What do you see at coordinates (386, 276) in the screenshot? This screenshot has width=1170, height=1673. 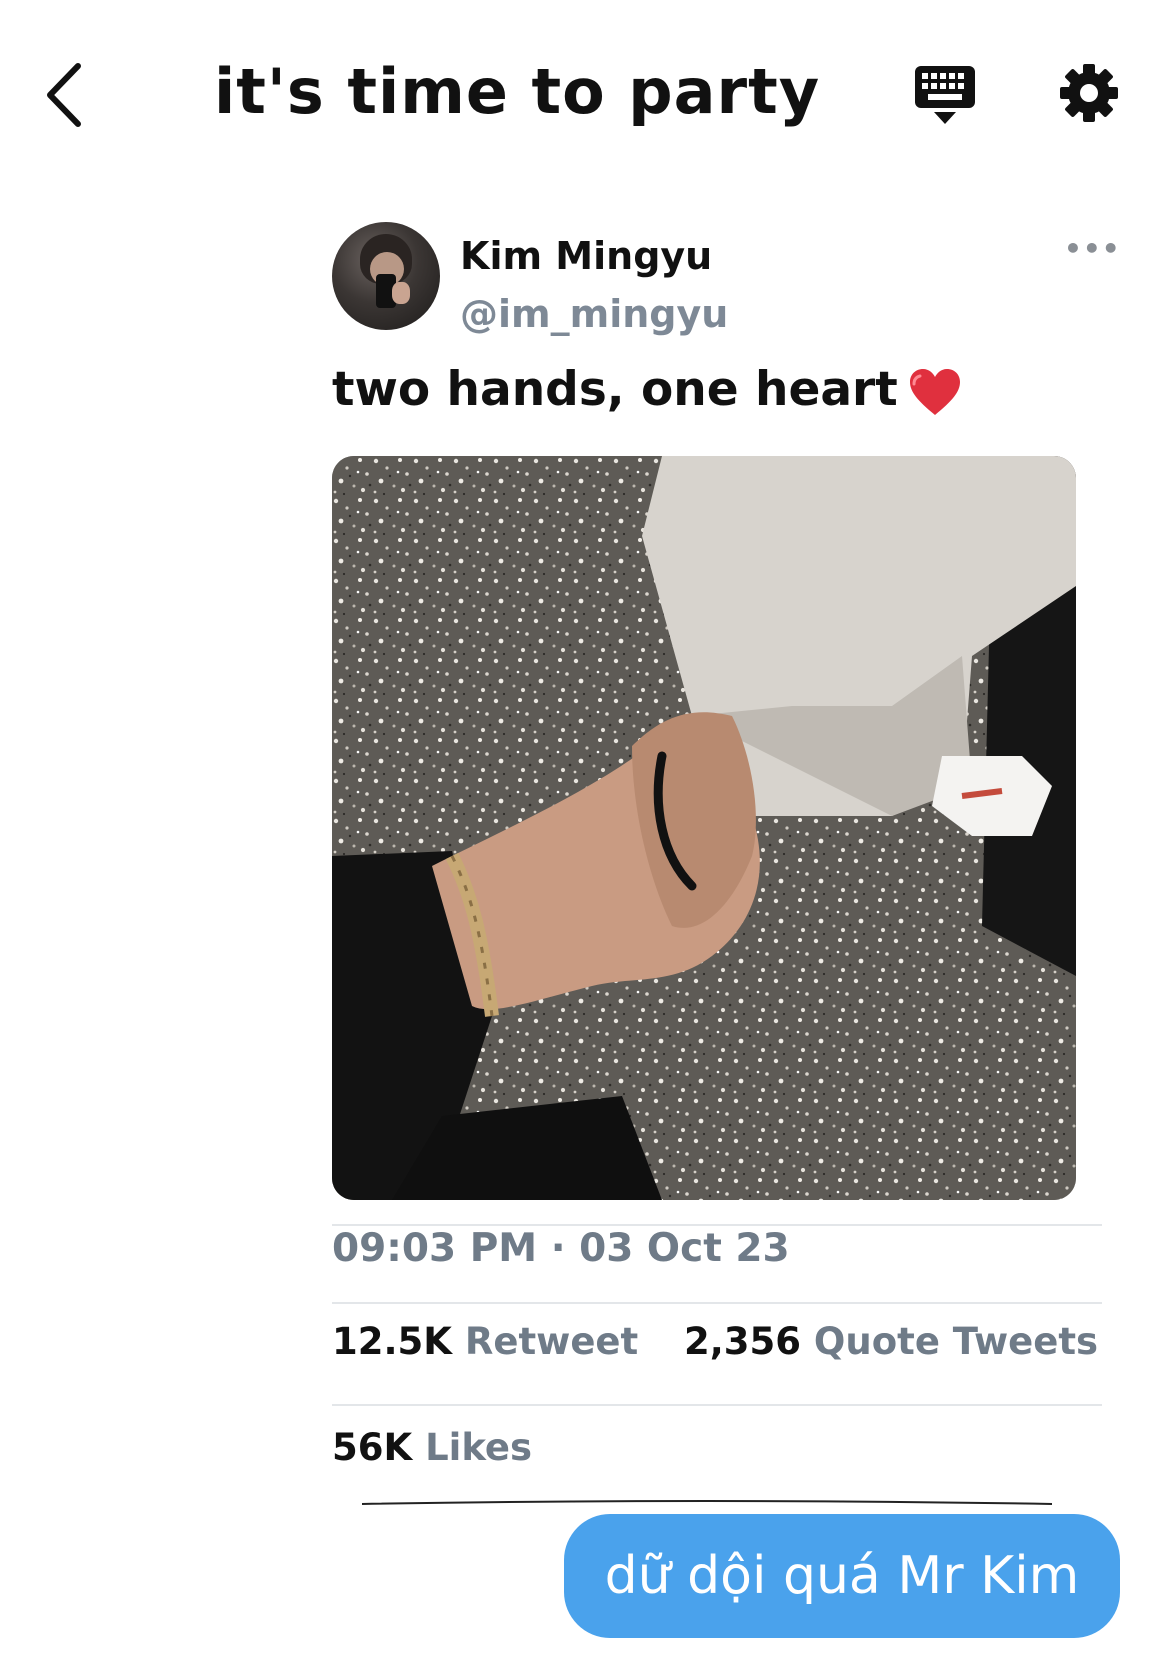 I see `avatar` at bounding box center [386, 276].